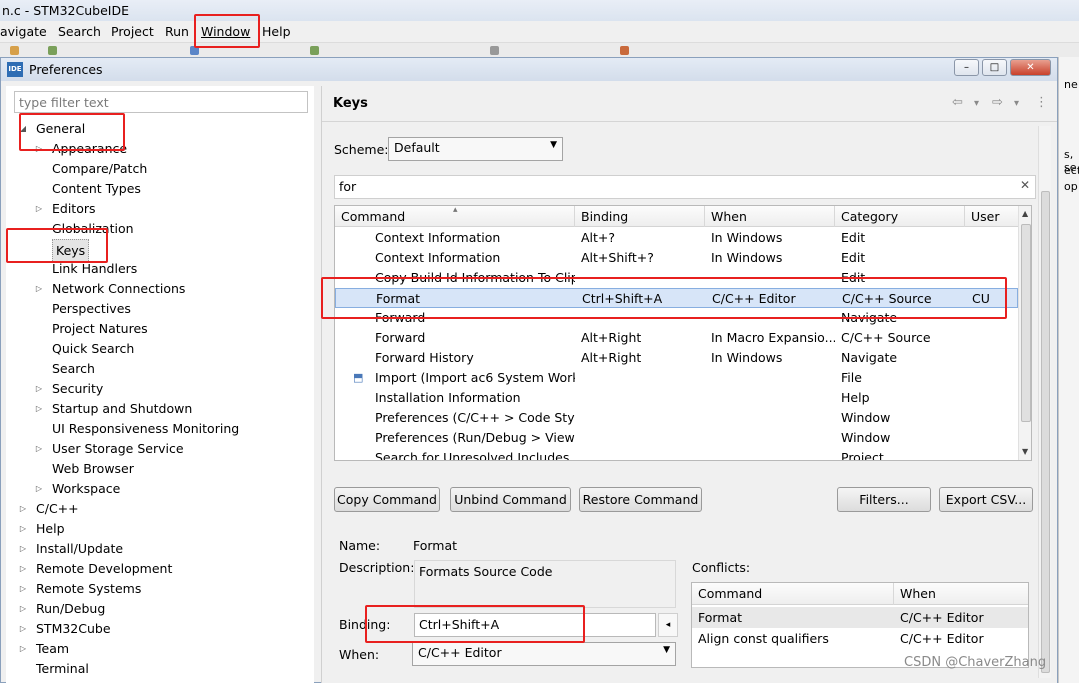 The height and width of the screenshot is (683, 1079). What do you see at coordinates (156, 389) in the screenshot?
I see `tree-item: ▷ Security` at bounding box center [156, 389].